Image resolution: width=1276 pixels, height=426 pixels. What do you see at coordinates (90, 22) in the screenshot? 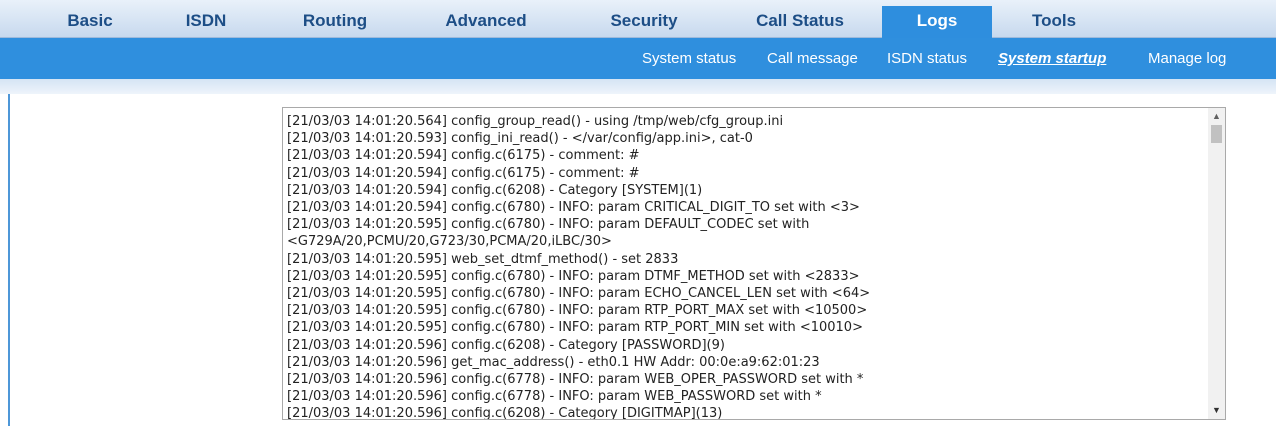
I see `tab-basic: Basic` at bounding box center [90, 22].